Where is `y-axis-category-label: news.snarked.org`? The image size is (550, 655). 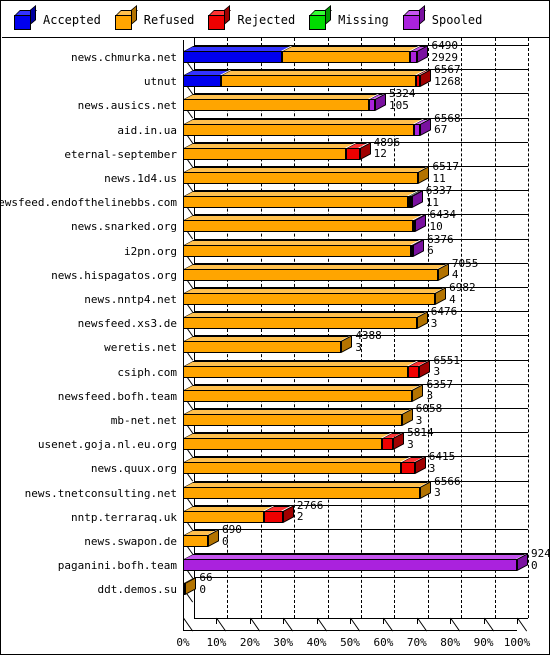
y-axis-category-label: news.snarked.org is located at coordinates (124, 227).